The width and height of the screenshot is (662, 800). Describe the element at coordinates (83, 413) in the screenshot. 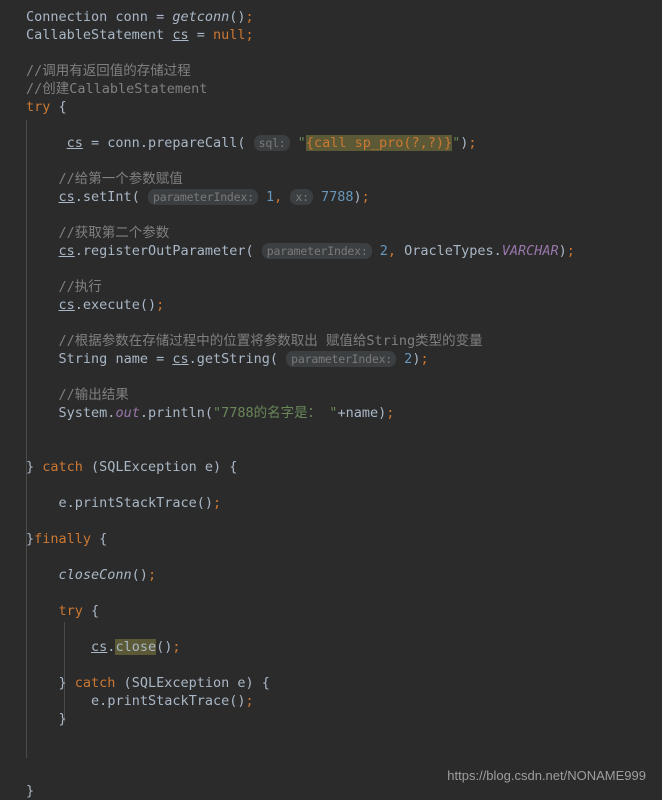

I see `type-token: System` at that location.